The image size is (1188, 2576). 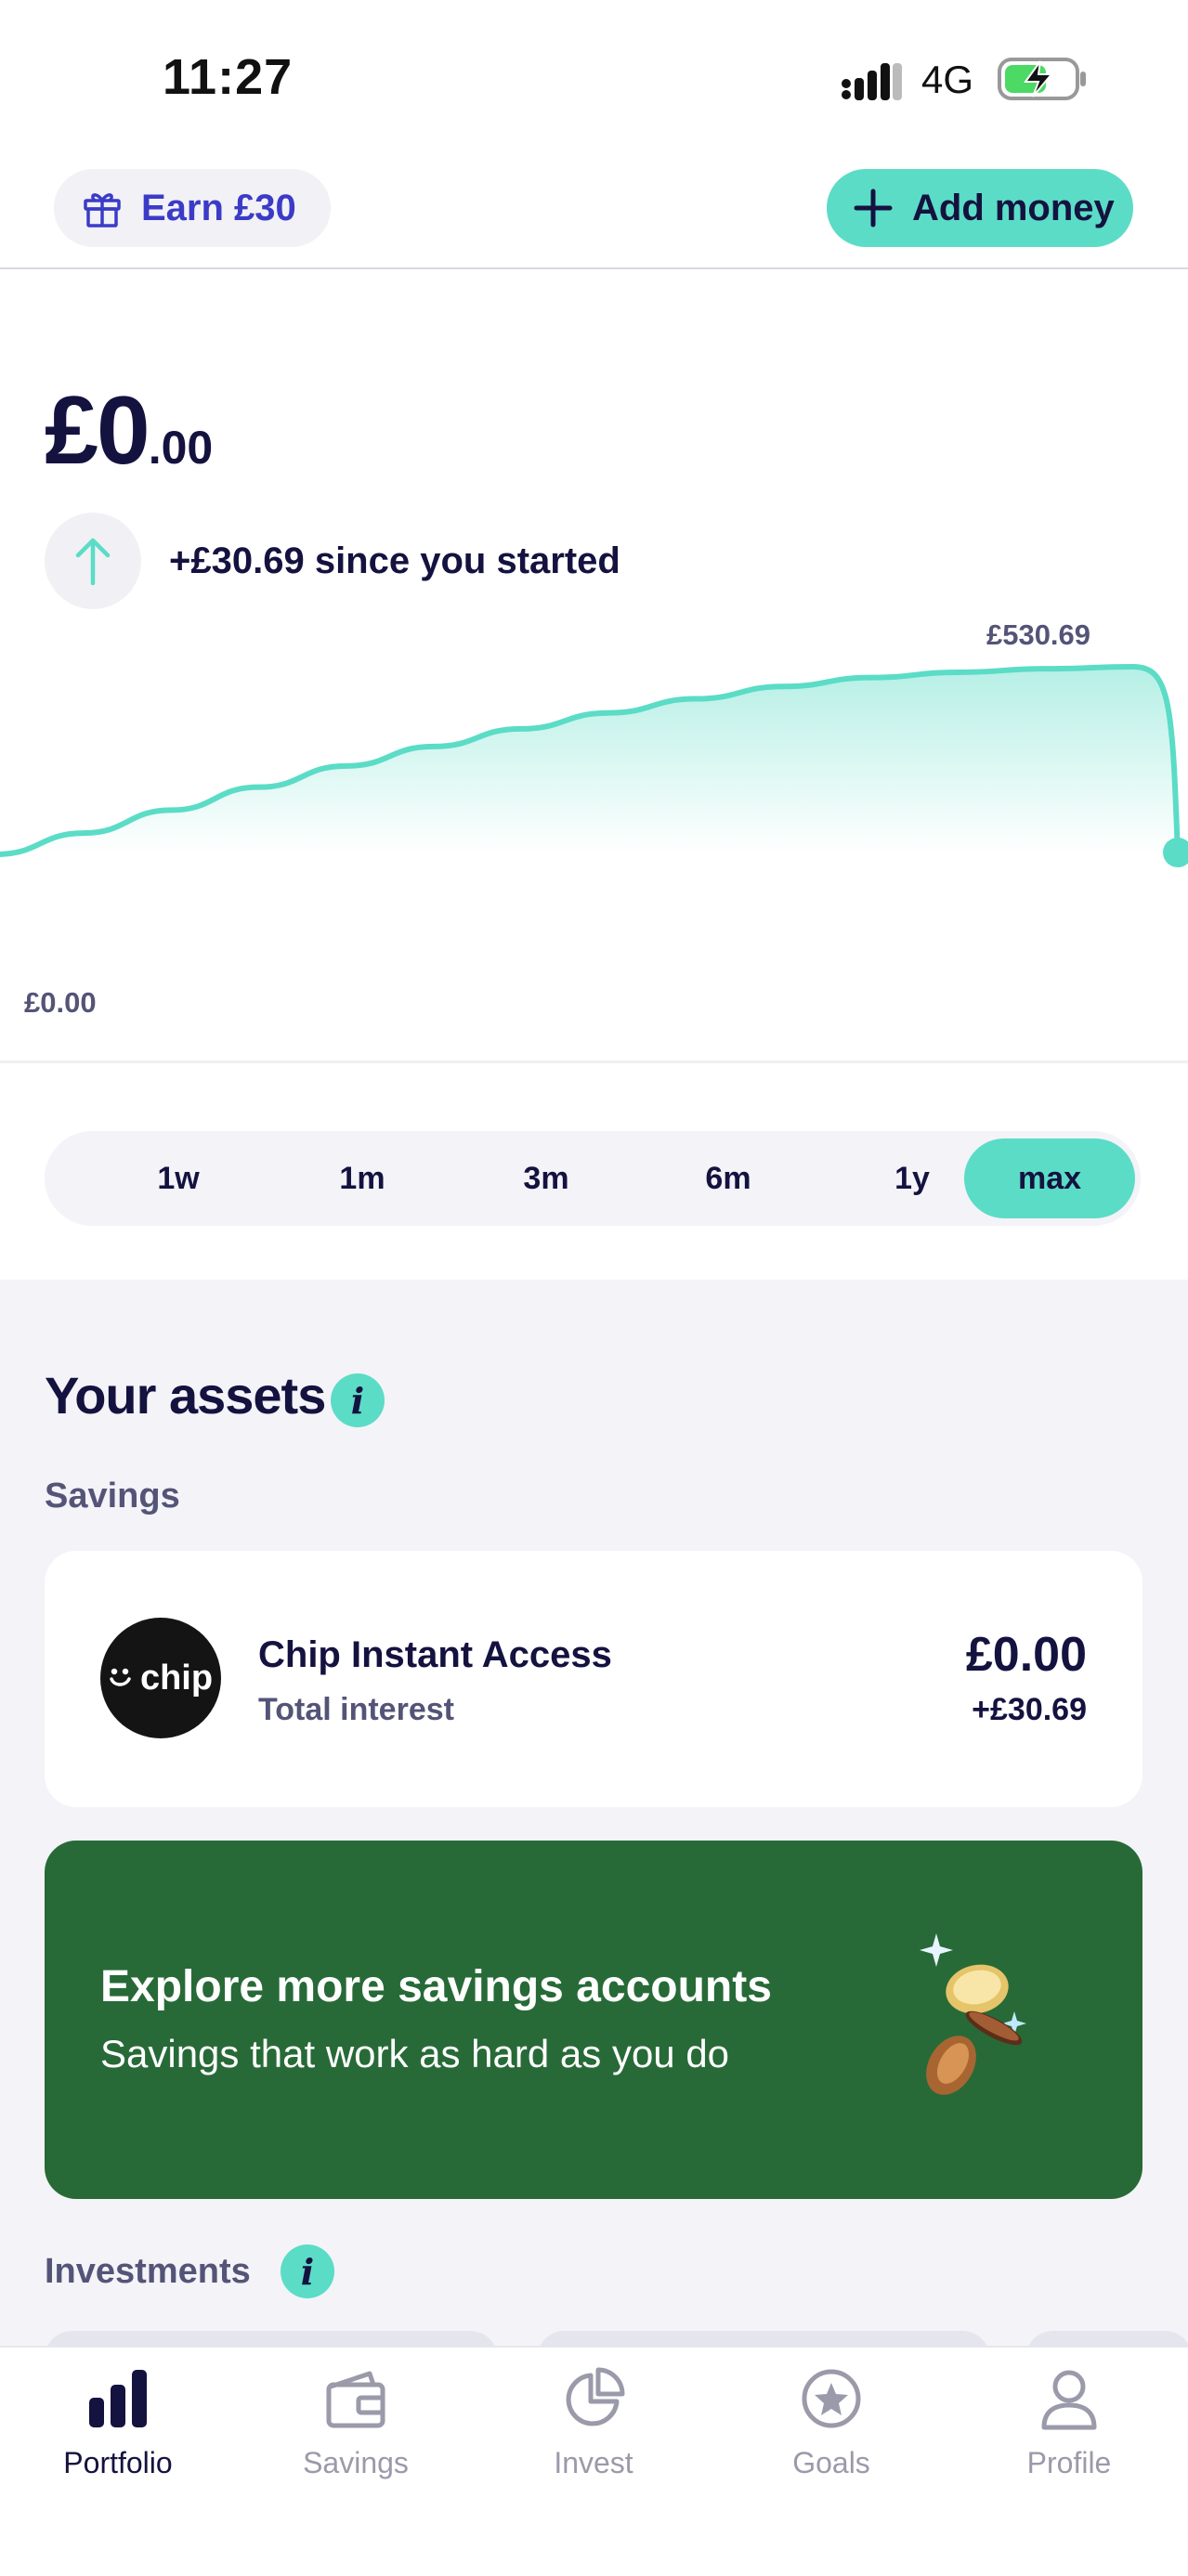 I want to click on coins-illustration-icon, so click(x=973, y=2014).